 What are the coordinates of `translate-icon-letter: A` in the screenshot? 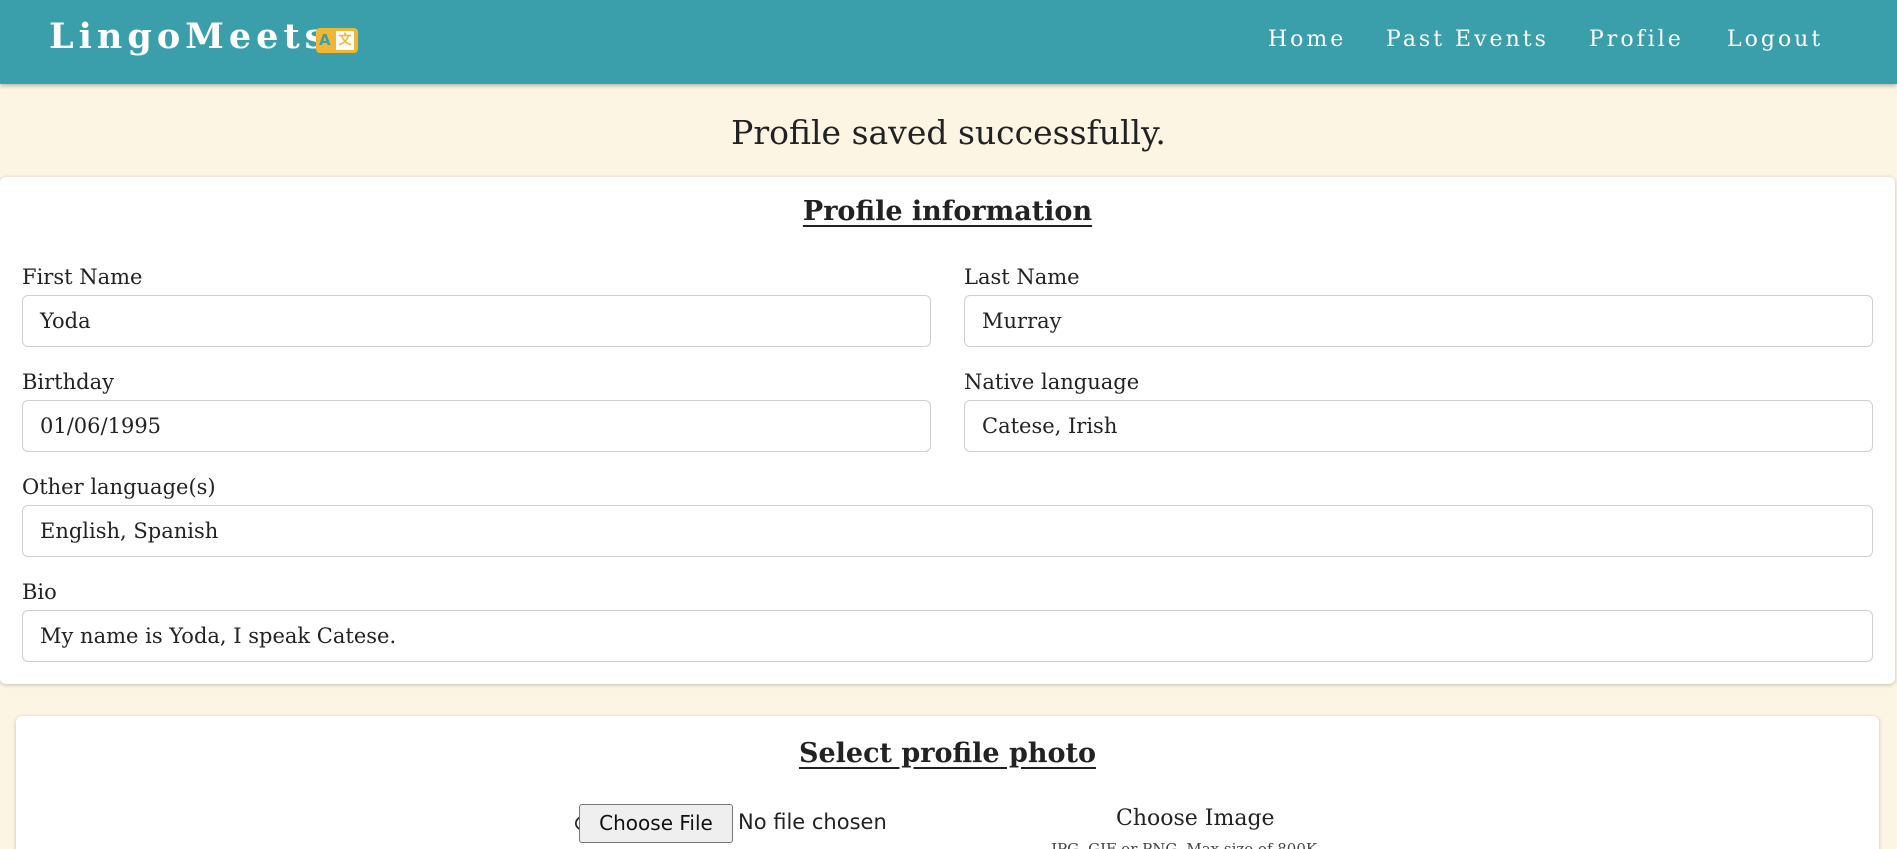 It's located at (325, 40).